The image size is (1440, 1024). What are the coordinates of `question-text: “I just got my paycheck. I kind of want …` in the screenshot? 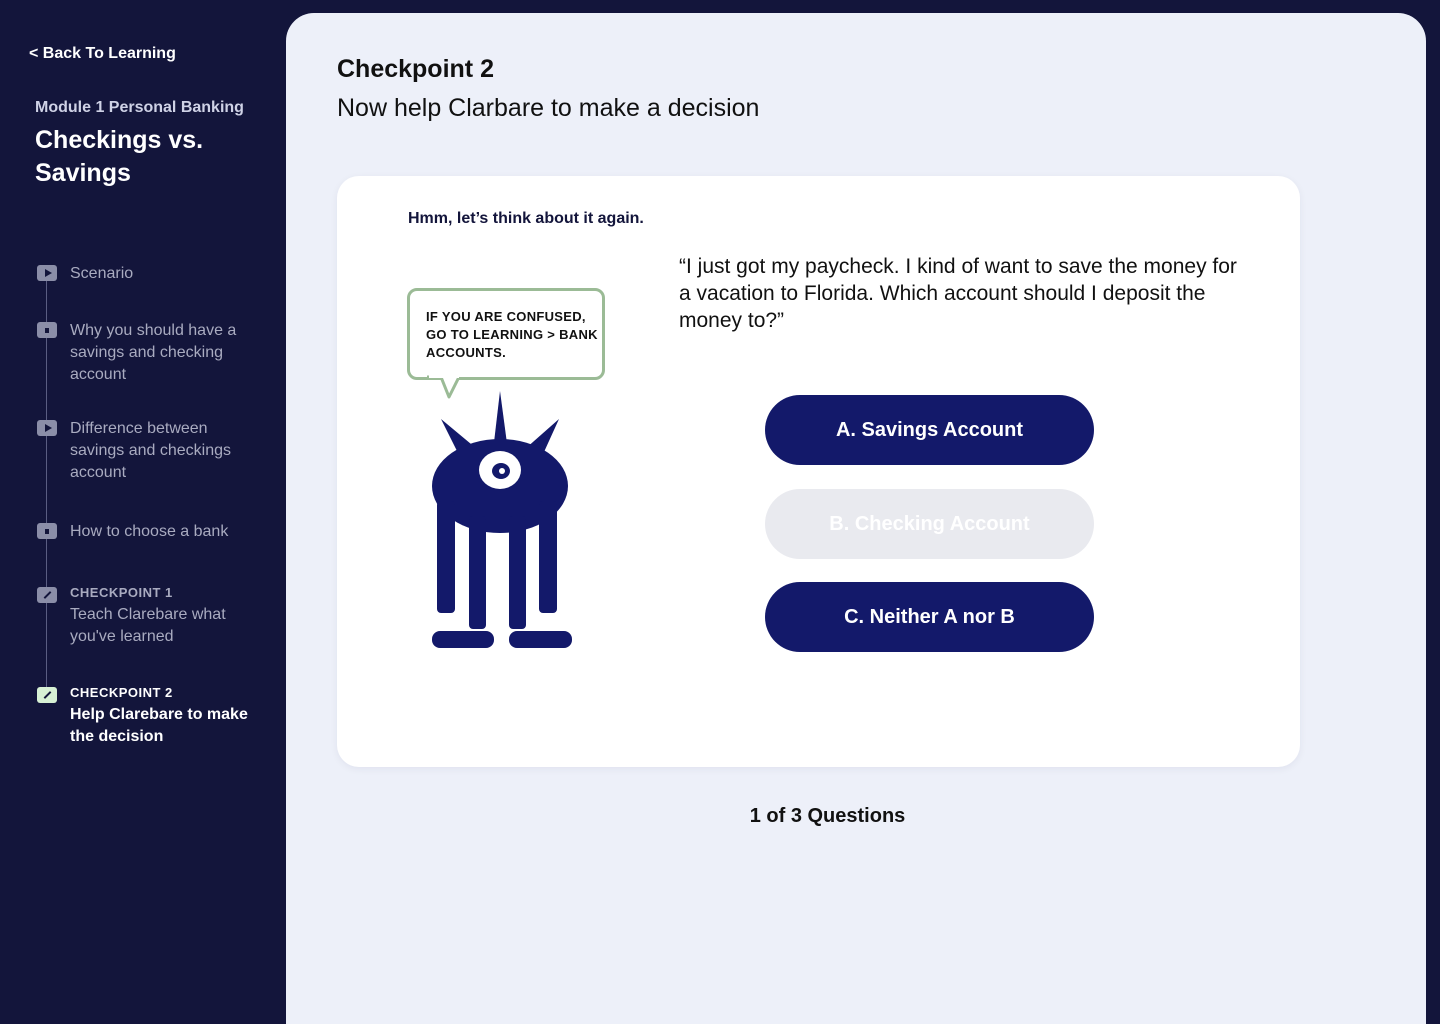 It's located at (958, 293).